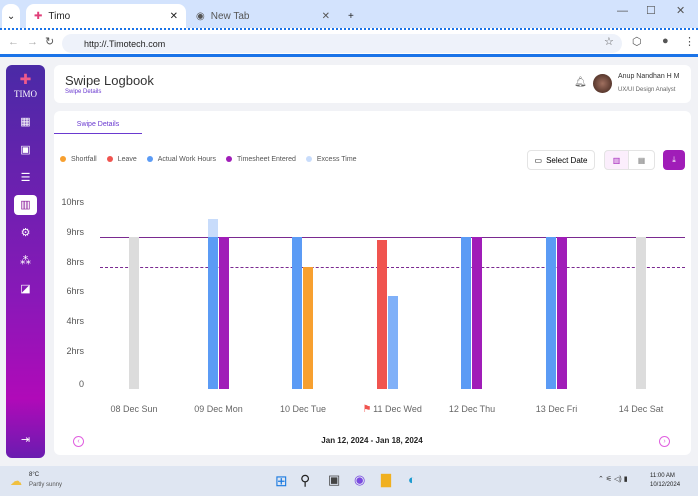 The height and width of the screenshot is (496, 698). I want to click on x-tick-label: 12 Dec Thu, so click(472, 409).